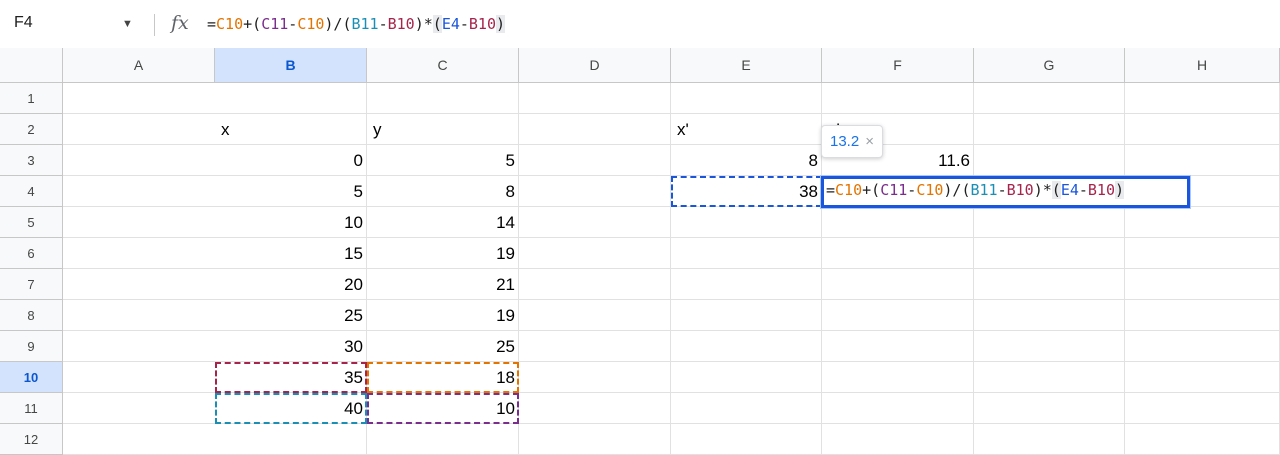 The width and height of the screenshot is (1280, 455). What do you see at coordinates (291, 315) in the screenshot?
I see `cell-b8: 25` at bounding box center [291, 315].